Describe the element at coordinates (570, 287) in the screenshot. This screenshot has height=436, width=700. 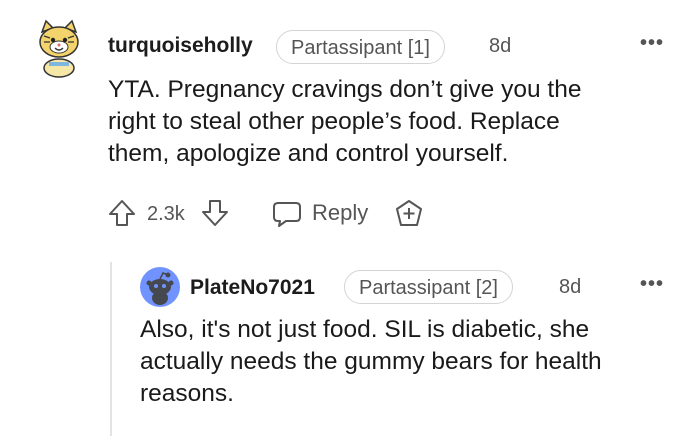
I see `reply-age: 8d` at that location.